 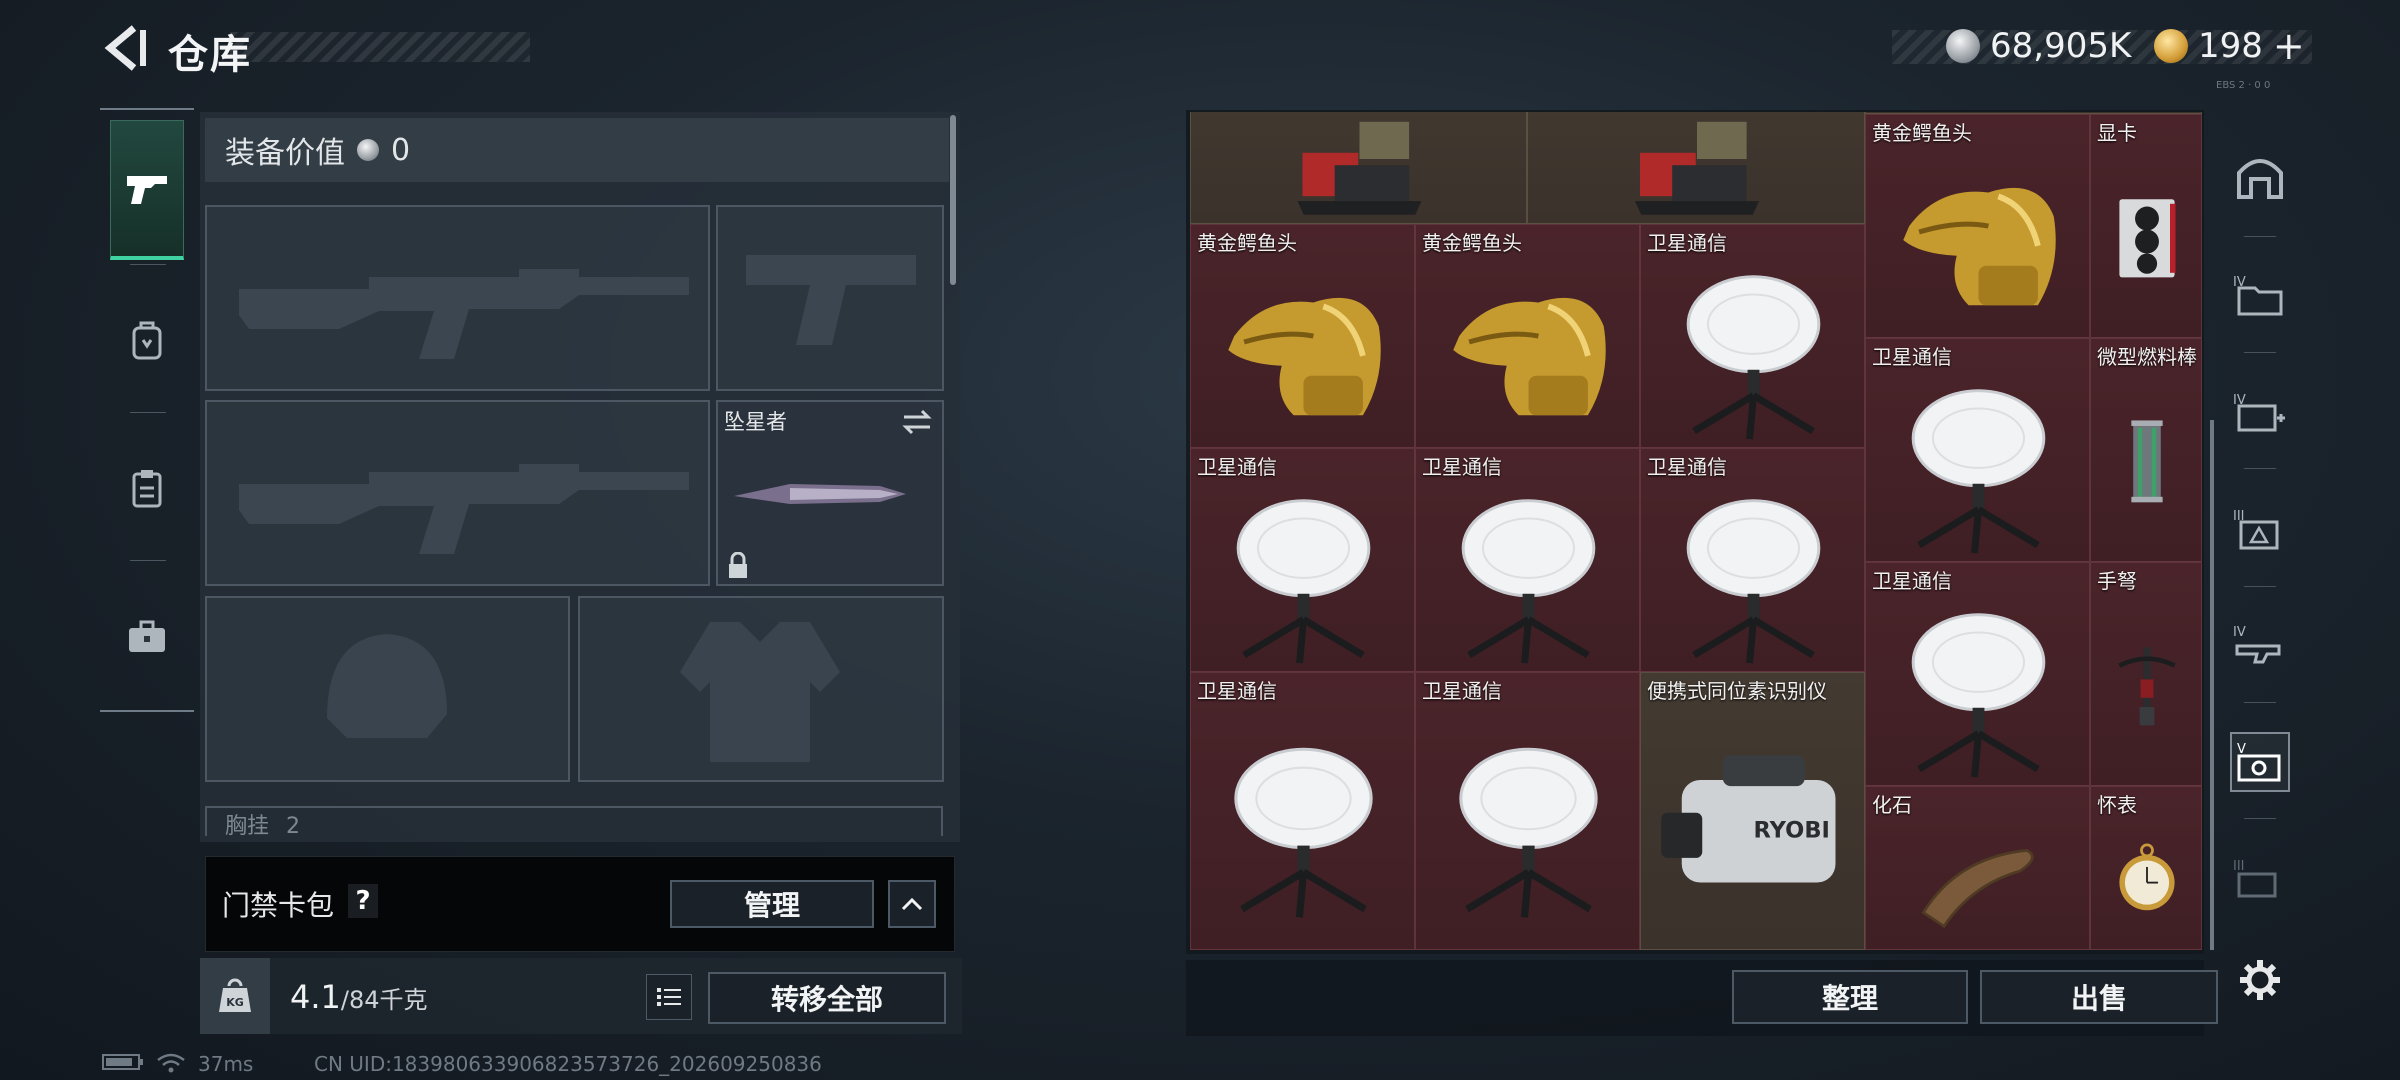 I want to click on item-name: 怀表, so click(x=2117, y=805).